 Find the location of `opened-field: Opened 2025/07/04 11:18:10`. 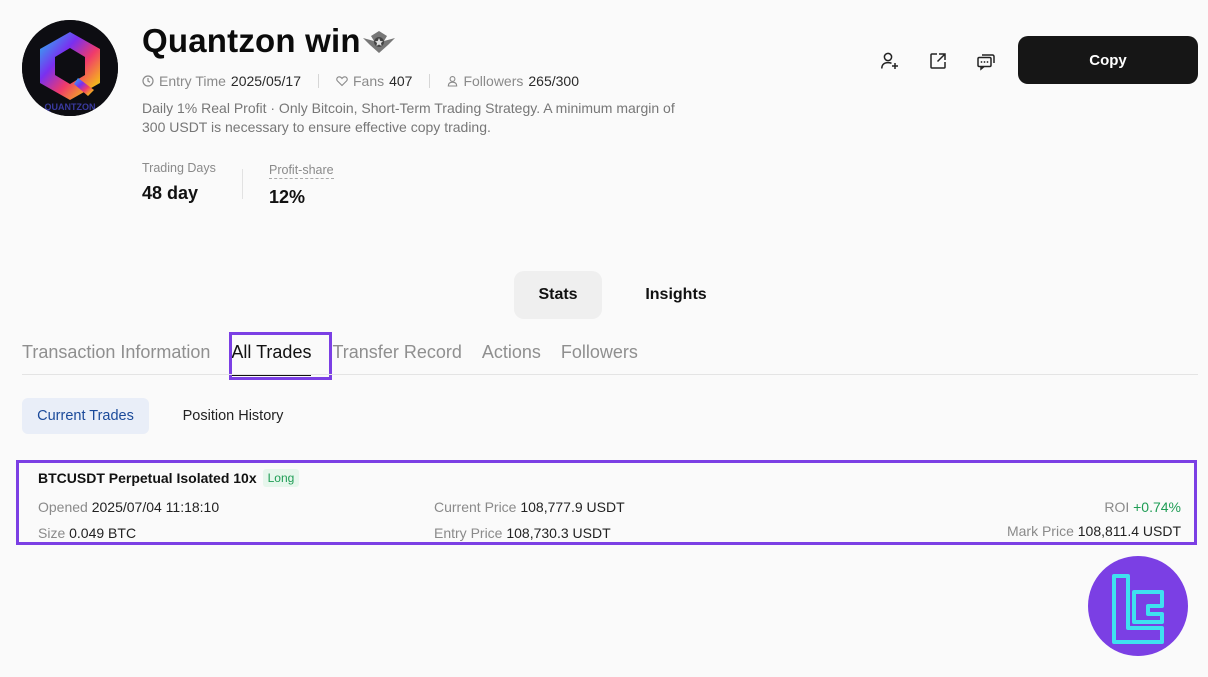

opened-field: Opened 2025/07/04 11:18:10 is located at coordinates (128, 507).